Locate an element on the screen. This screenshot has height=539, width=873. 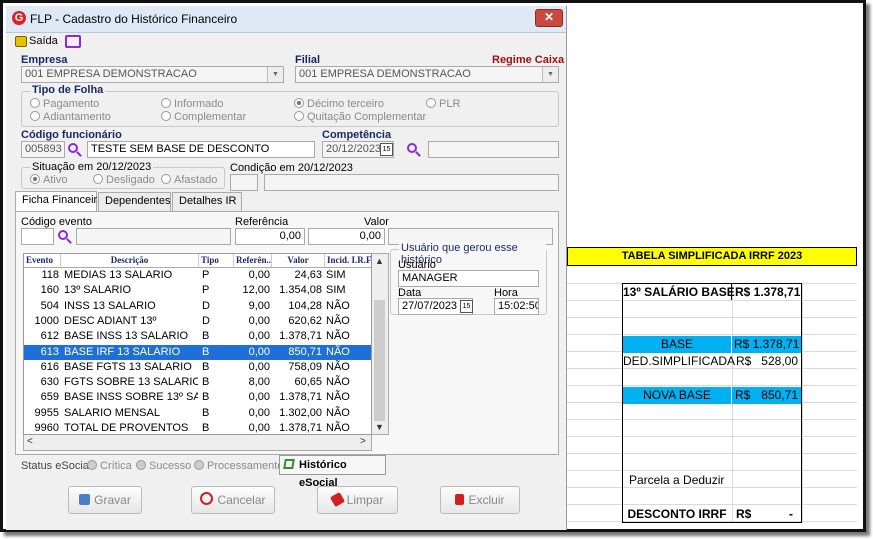
table-horizontal-scrollbar: < > is located at coordinates (197, 443).